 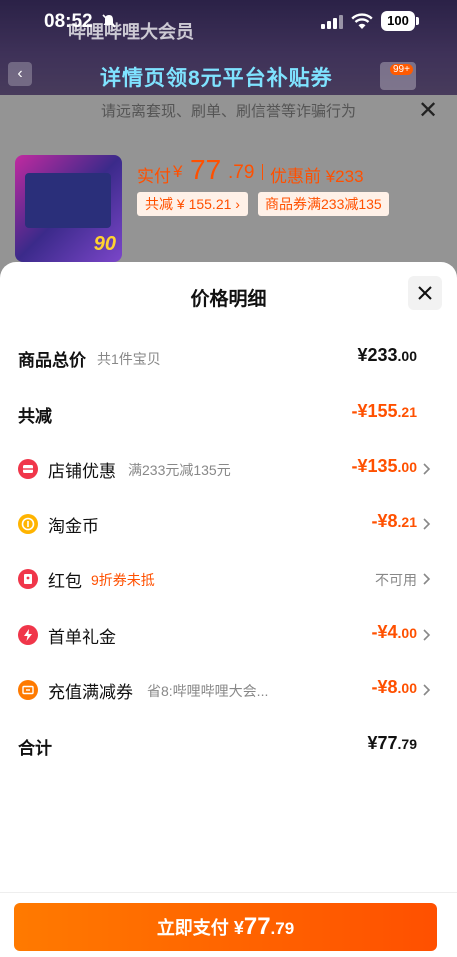 I want to click on back-icon: ‹, so click(x=20, y=74).